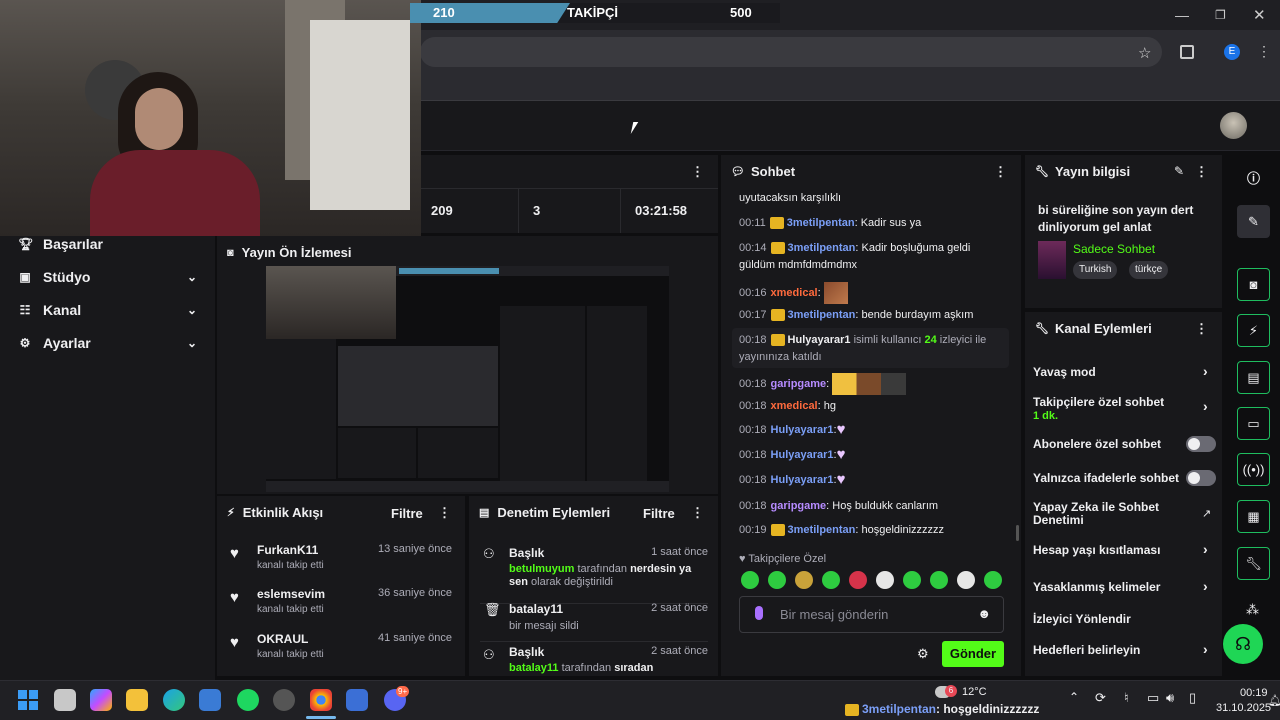 The image size is (1280, 720). What do you see at coordinates (1253, 177) in the screenshot?
I see `info-icon: ⓘ` at bounding box center [1253, 177].